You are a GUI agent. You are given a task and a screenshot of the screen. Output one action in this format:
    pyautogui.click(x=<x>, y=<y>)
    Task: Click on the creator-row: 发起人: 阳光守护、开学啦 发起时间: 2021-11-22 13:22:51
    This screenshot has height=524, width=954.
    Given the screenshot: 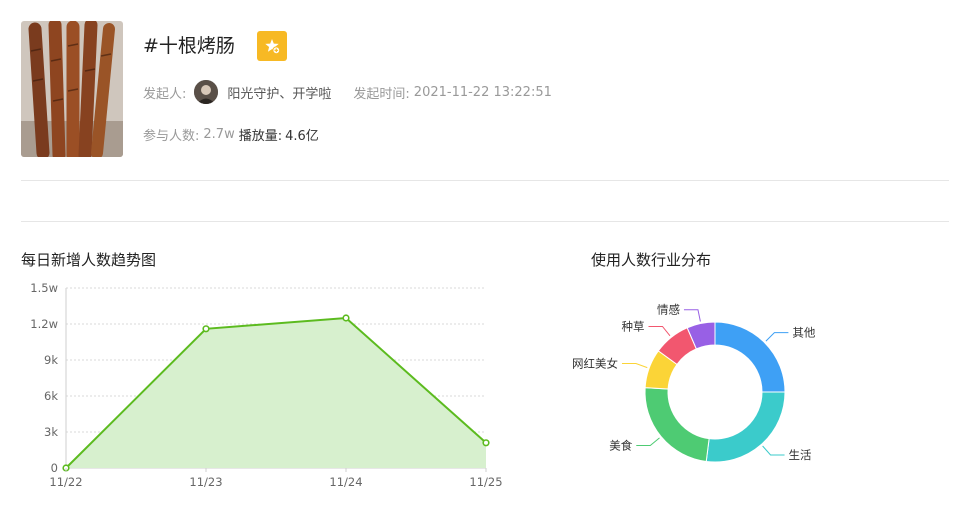 What is the action you would take?
    pyautogui.click(x=347, y=92)
    